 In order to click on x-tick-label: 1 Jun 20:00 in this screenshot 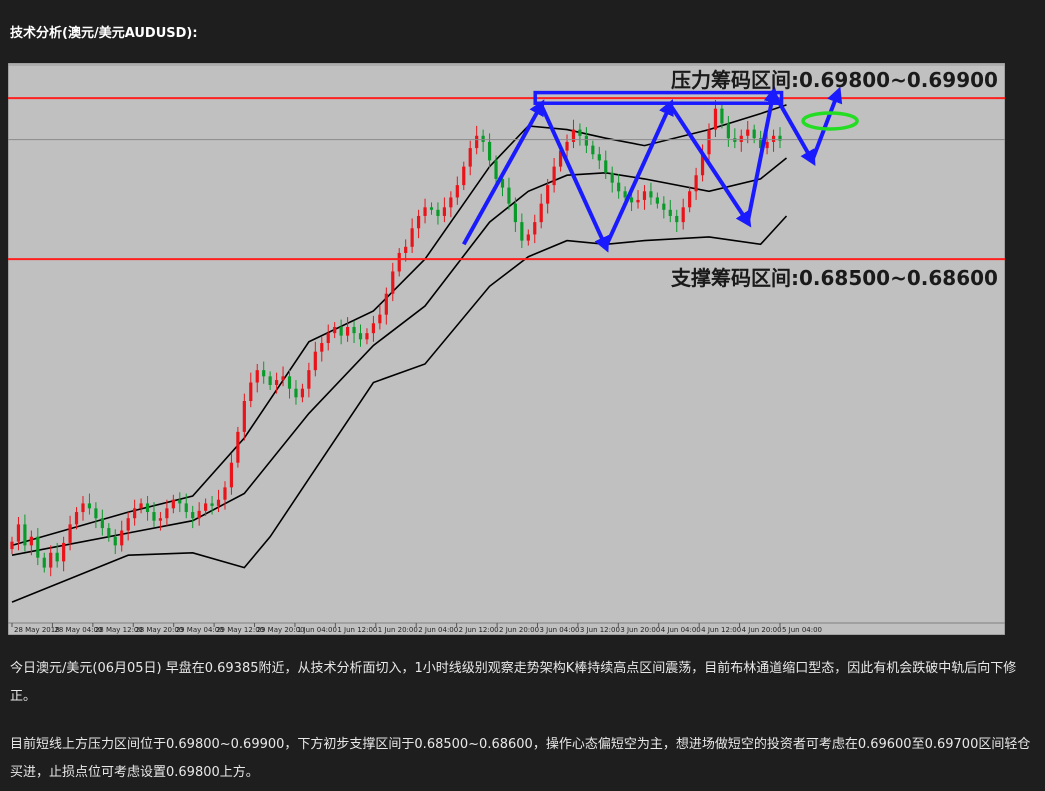, I will do `click(398, 630)`.